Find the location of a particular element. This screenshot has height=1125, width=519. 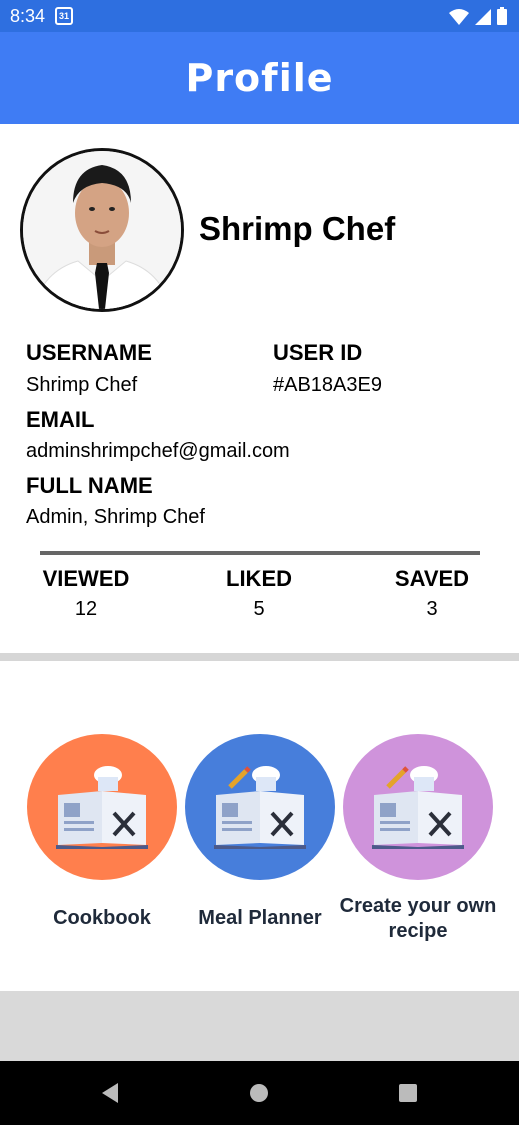

email-label: EMAIL is located at coordinates (60, 419).